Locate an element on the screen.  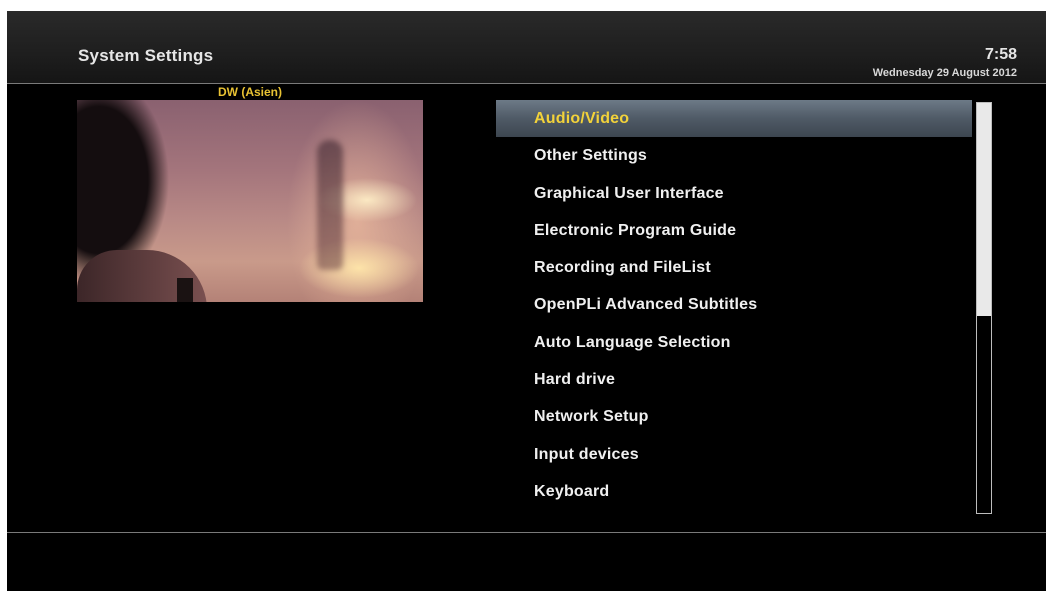
menu-item-electronic-program-guide: Electronic Program Guide is located at coordinates (734, 230).